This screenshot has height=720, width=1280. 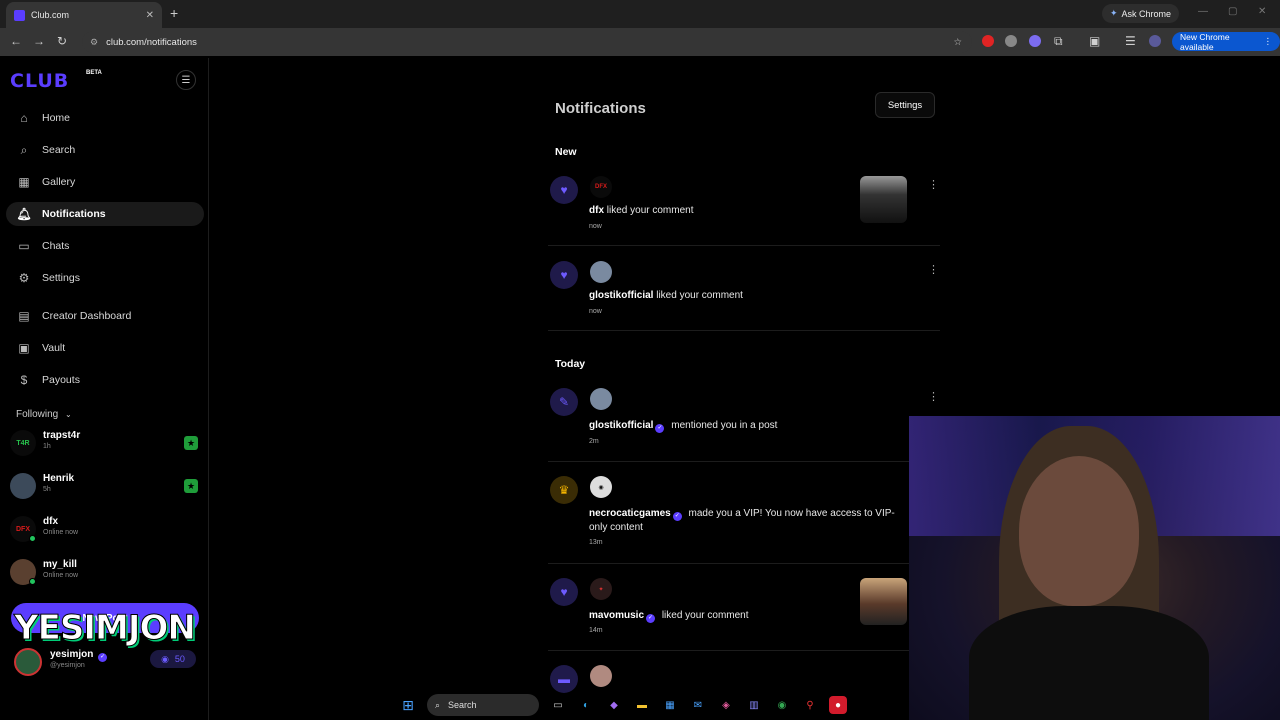 I want to click on reading-list-icon: ☰, so click(x=1130, y=41).